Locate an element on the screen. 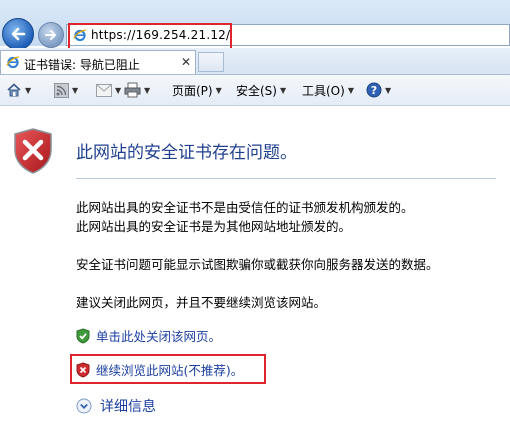 This screenshot has width=510, height=440. tab-title: 证书错误: 导航已阻止 is located at coordinates (82, 65).